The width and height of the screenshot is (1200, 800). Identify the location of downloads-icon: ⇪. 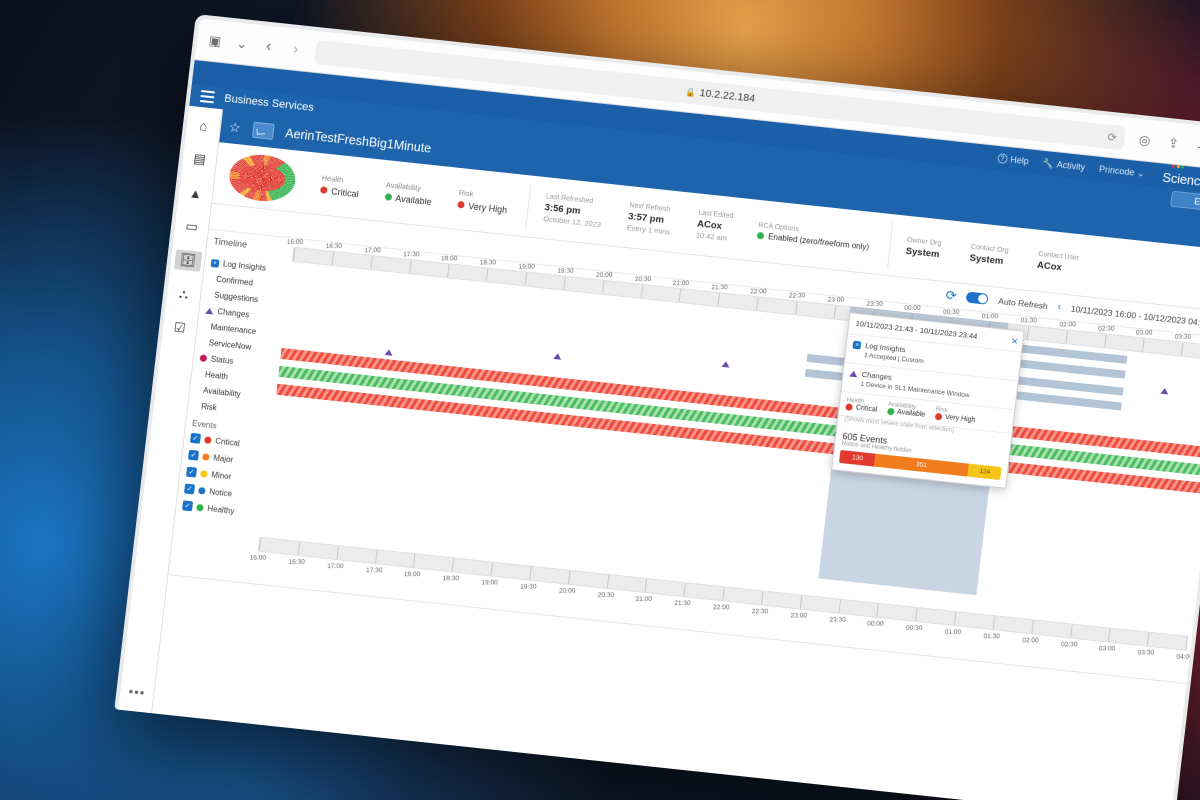
(1174, 144).